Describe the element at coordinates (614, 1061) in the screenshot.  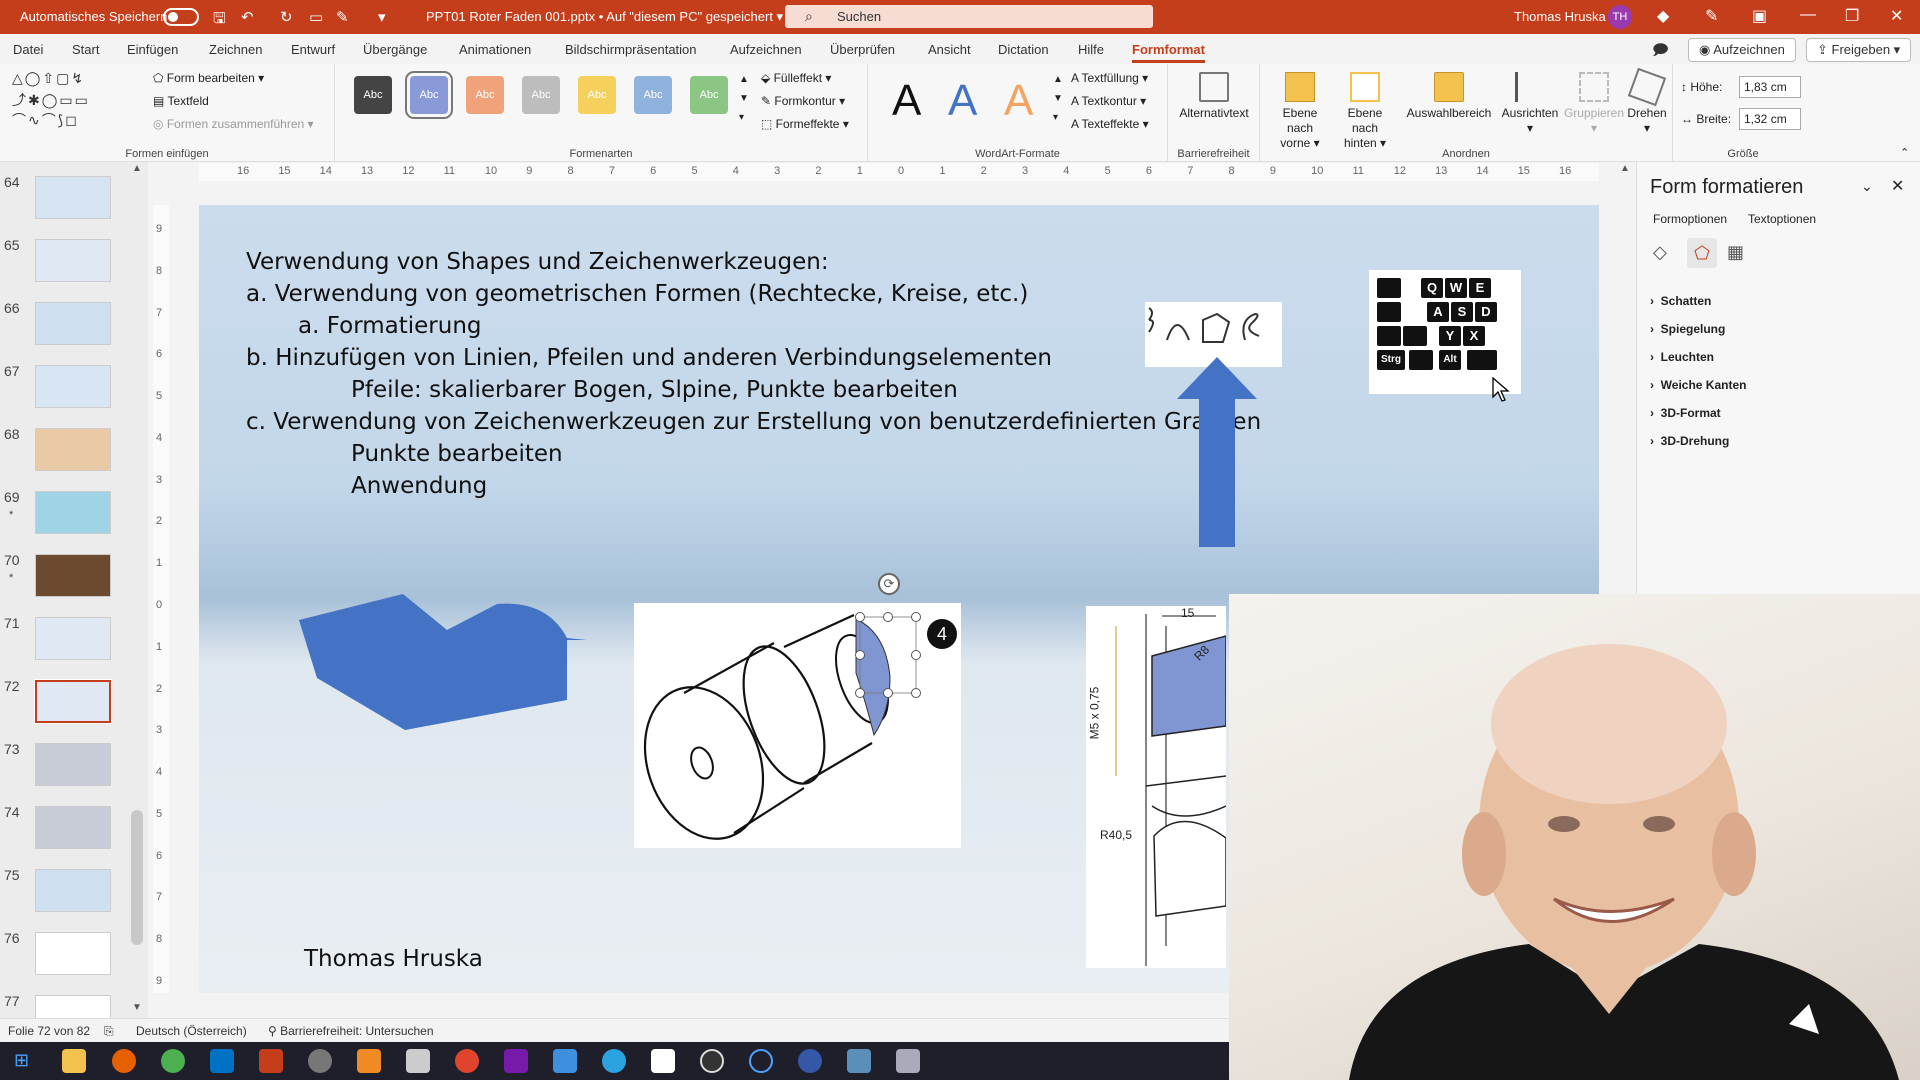
I see `telegram-icon` at that location.